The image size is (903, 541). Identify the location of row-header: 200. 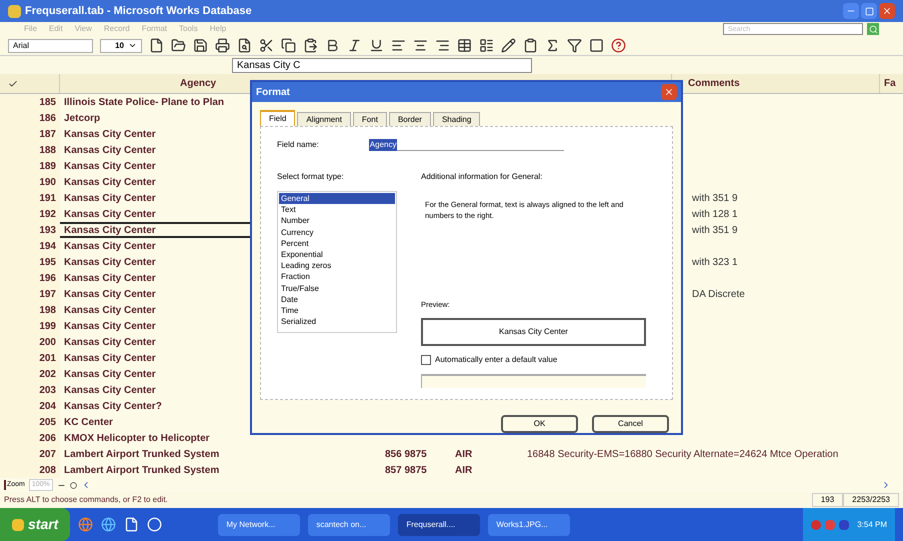
(30, 342).